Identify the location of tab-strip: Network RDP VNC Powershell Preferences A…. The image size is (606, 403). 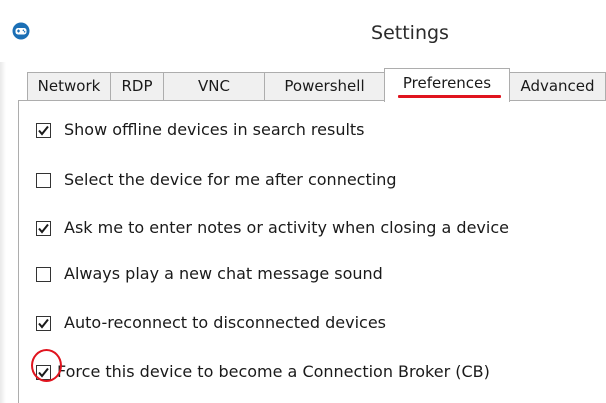
(312, 85).